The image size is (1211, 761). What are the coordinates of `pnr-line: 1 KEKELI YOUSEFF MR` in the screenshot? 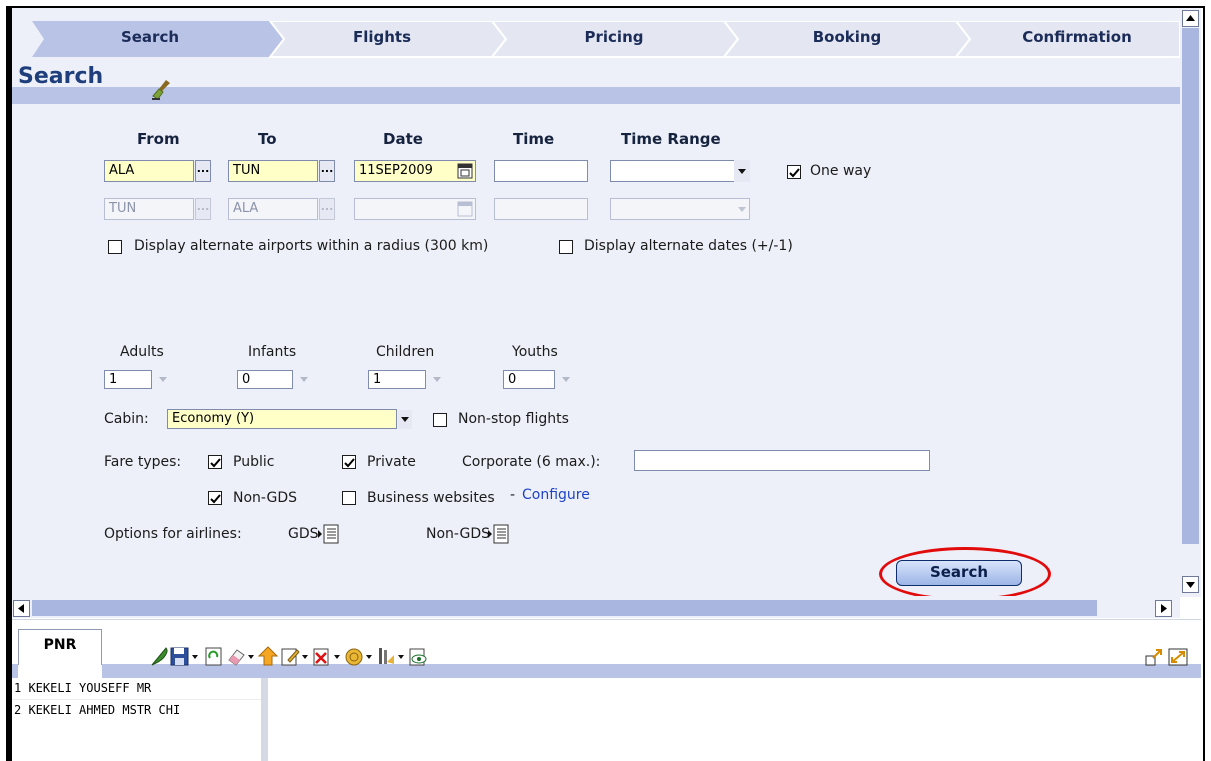 It's located at (136, 688).